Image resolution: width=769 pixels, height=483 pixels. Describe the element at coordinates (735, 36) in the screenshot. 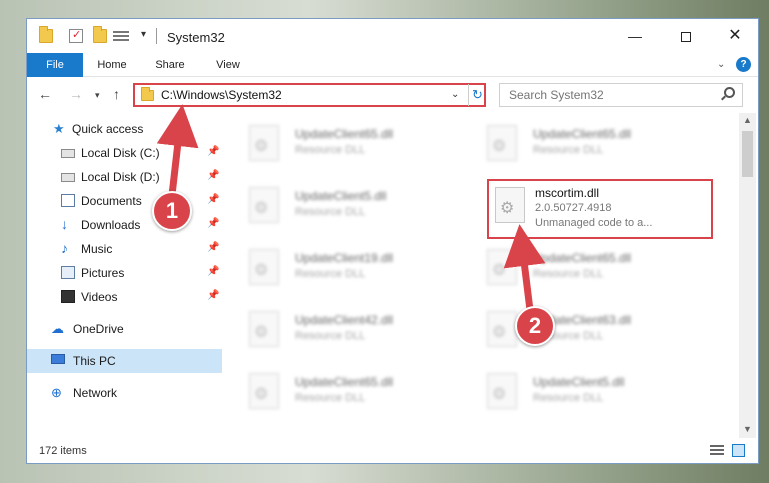

I see `close-button: ✕` at that location.